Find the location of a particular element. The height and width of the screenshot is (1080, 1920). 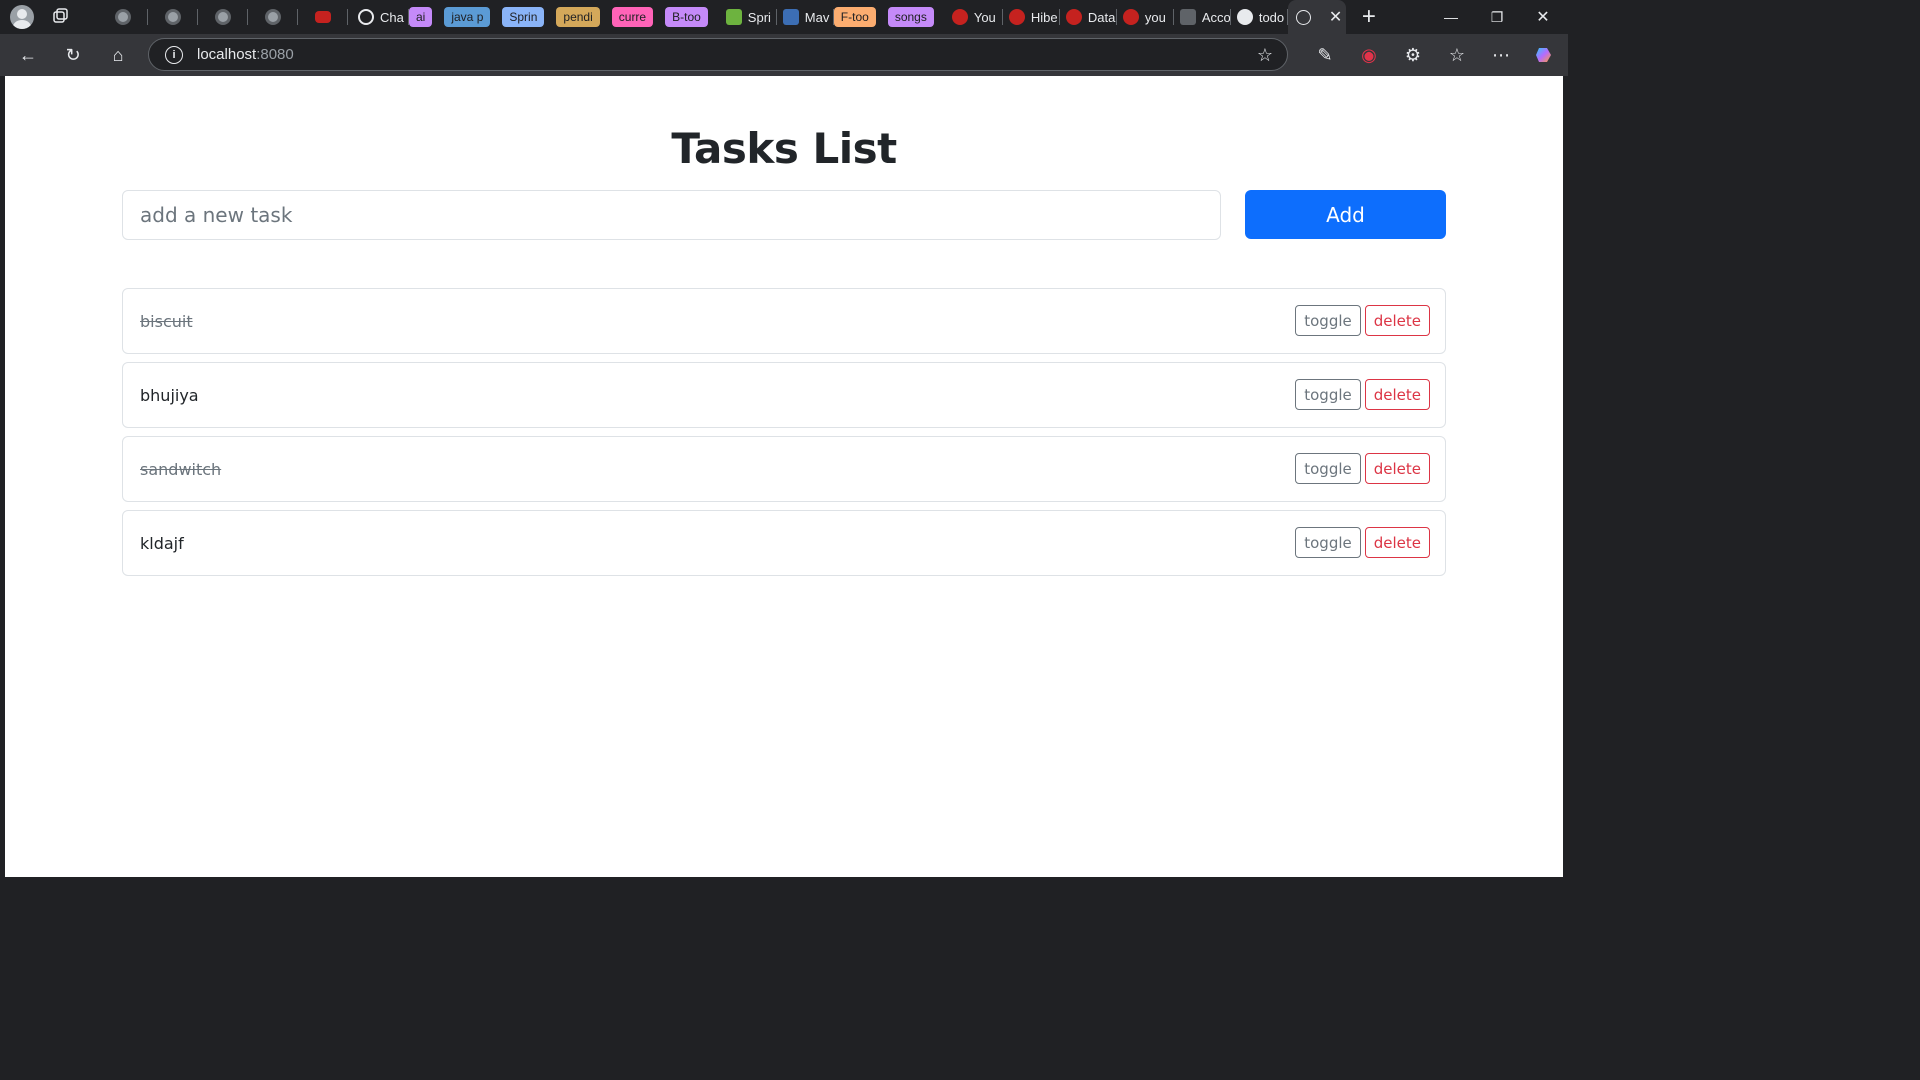

globe-icon is located at coordinates (1303, 17).